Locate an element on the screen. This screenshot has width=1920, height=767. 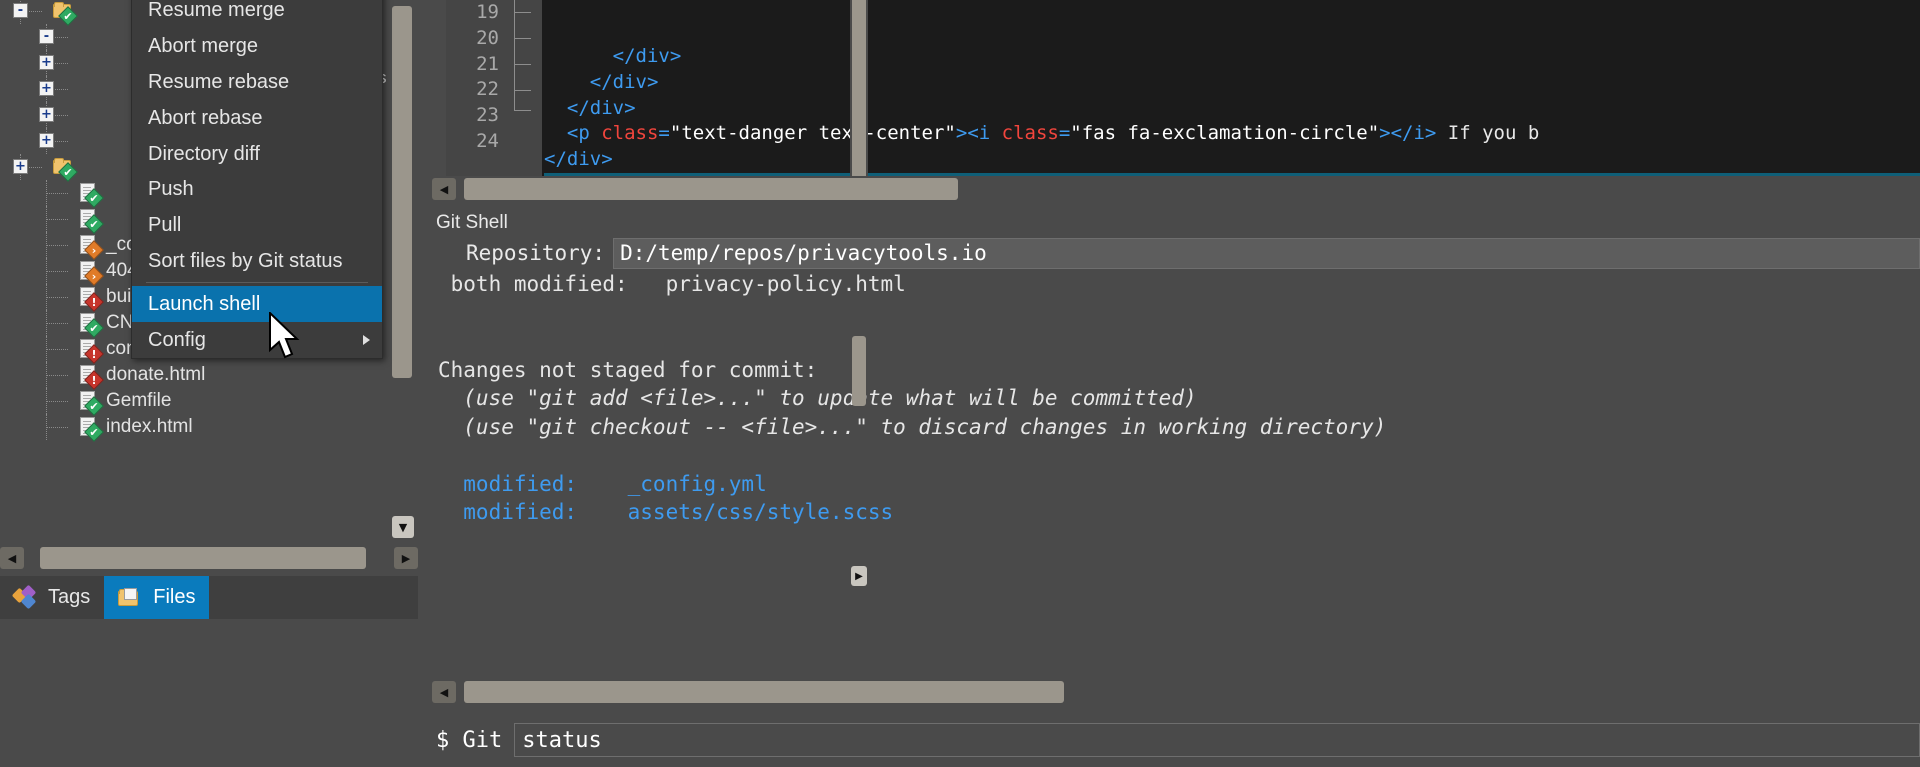
tab-files: Files is located at coordinates (157, 597).